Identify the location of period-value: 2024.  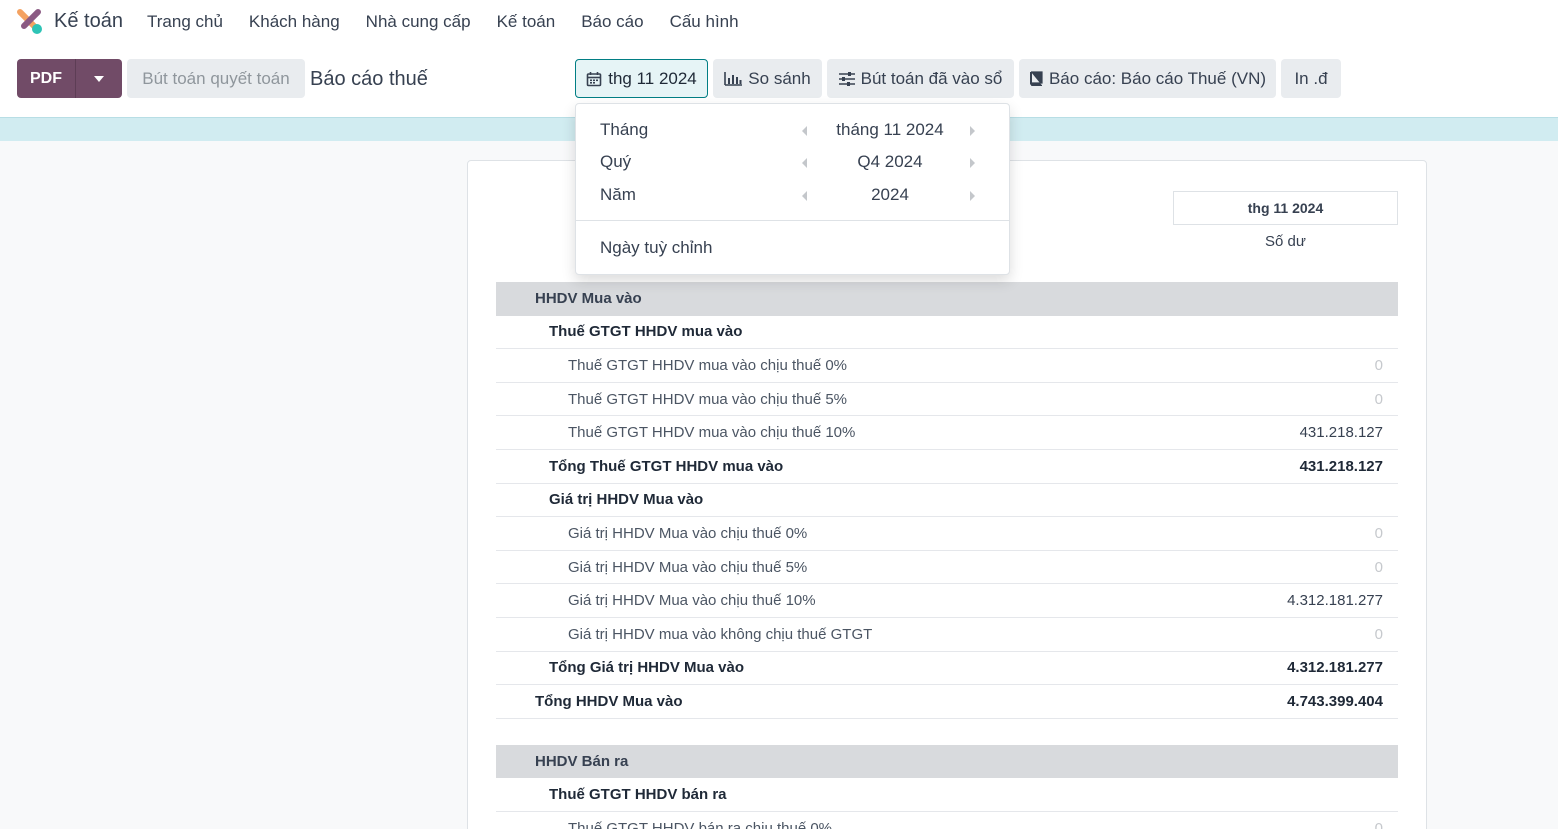
(890, 194).